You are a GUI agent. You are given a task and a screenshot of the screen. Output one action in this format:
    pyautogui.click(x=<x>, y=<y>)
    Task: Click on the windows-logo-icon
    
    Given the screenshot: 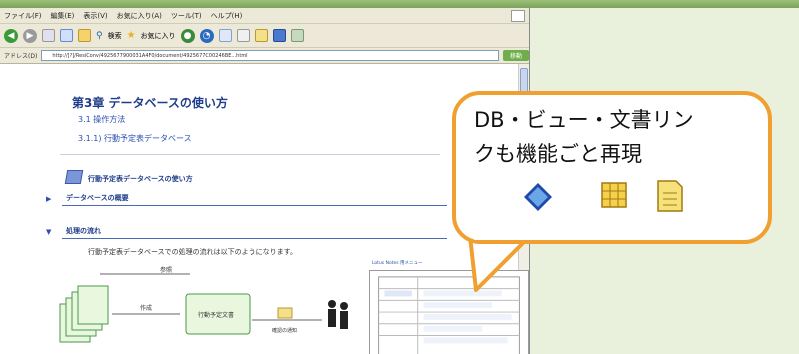 What is the action you would take?
    pyautogui.click(x=518, y=15)
    